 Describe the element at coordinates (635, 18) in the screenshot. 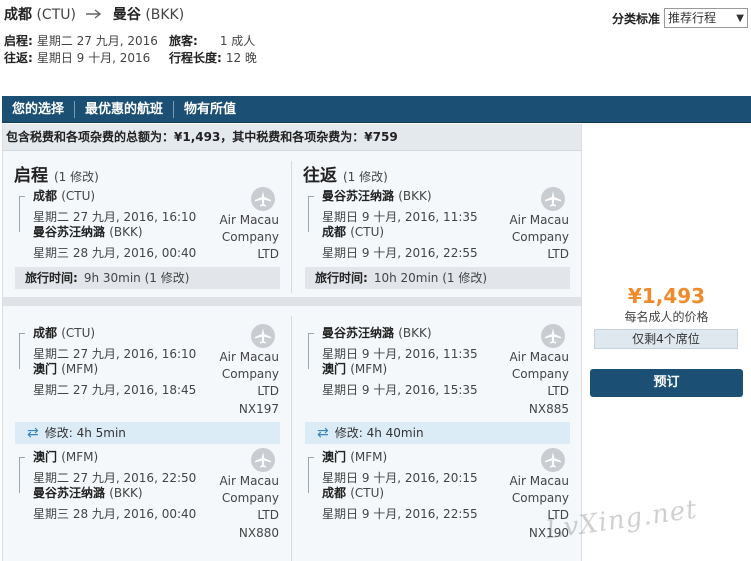

I see `sort-label: 分类标准` at that location.